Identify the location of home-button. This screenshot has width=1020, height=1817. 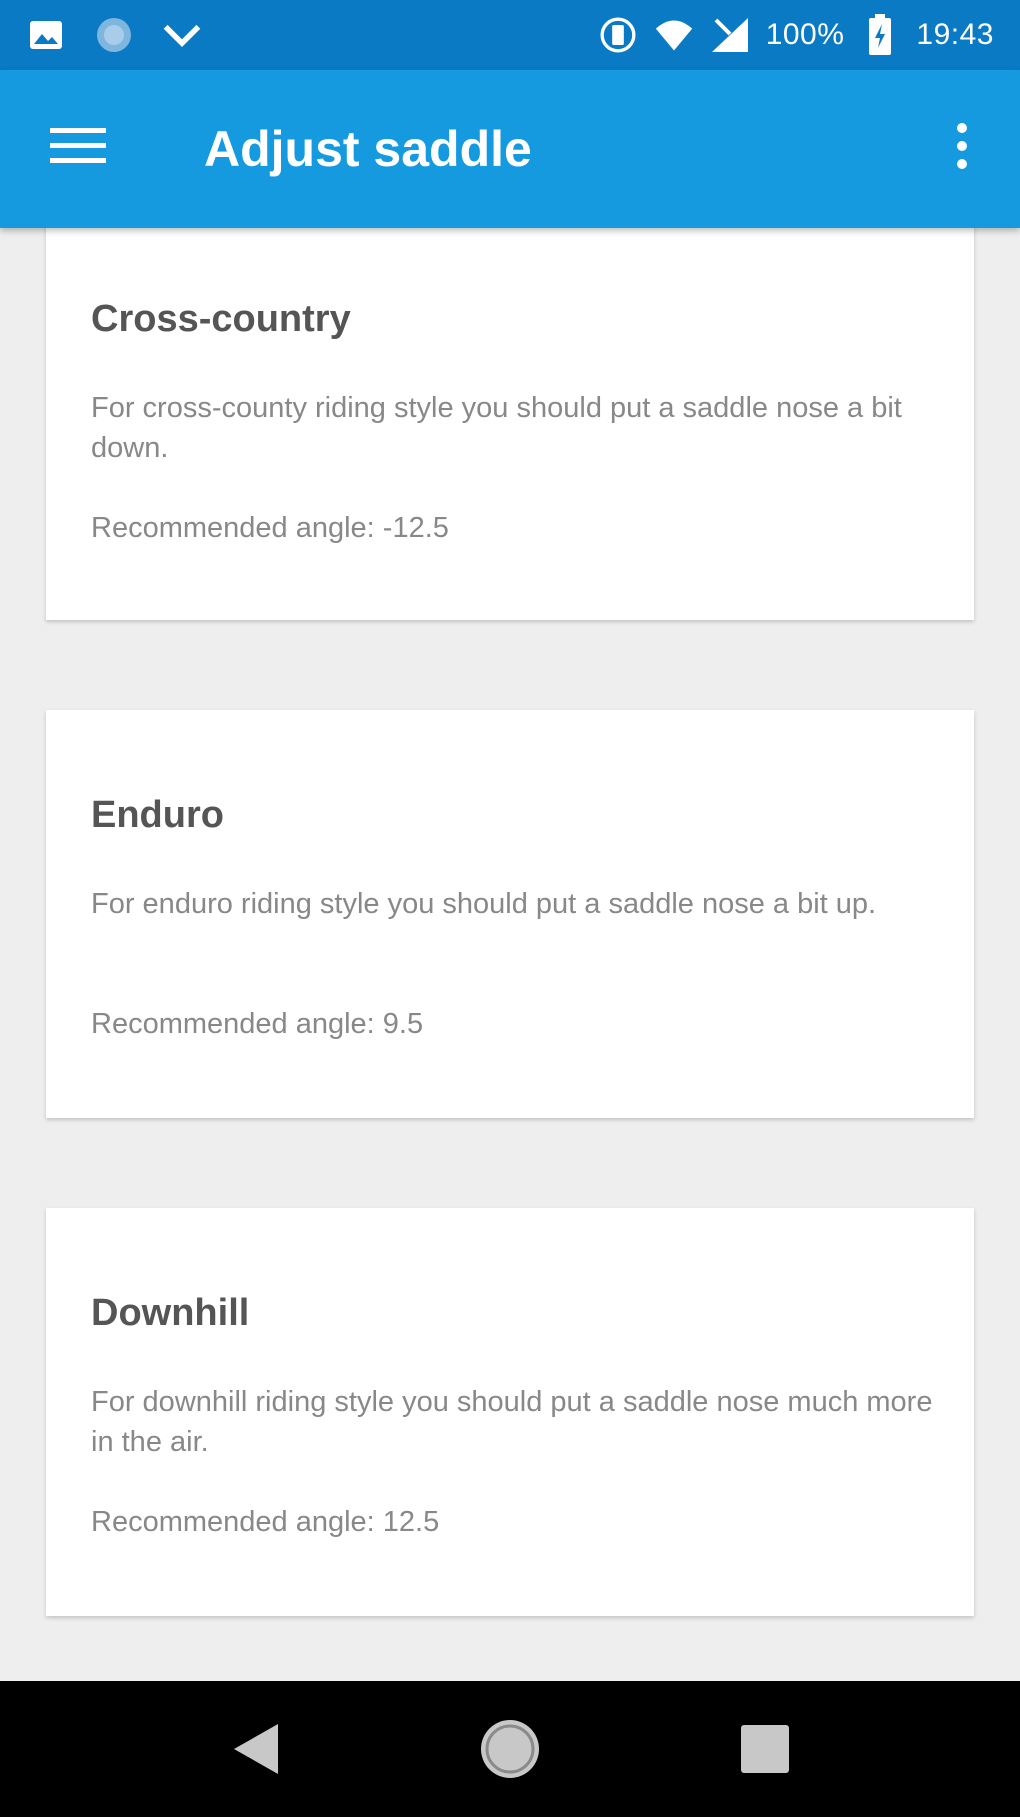
(510, 1751).